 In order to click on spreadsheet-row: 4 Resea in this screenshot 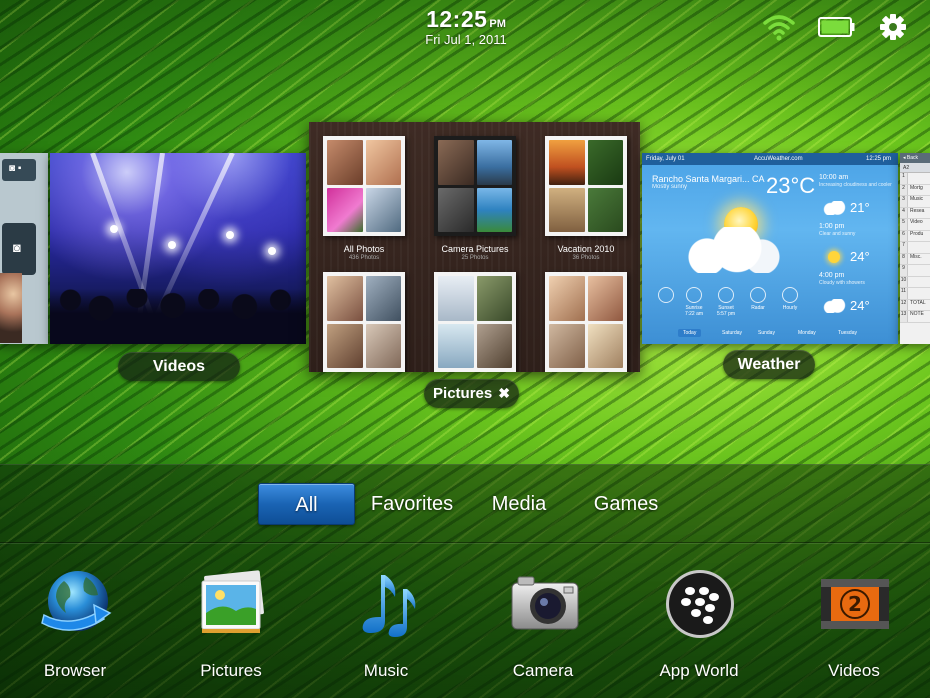, I will do `click(915, 213)`.